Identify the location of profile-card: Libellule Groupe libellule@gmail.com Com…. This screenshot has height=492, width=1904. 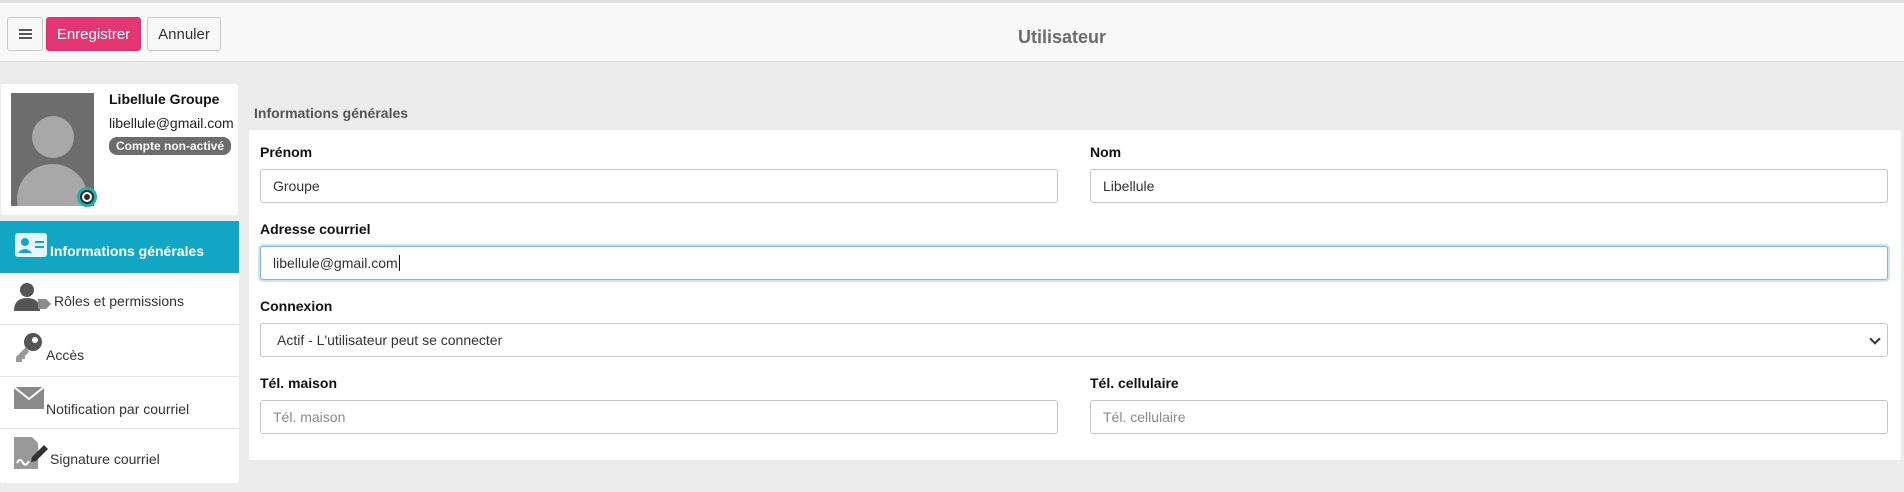
(119, 149).